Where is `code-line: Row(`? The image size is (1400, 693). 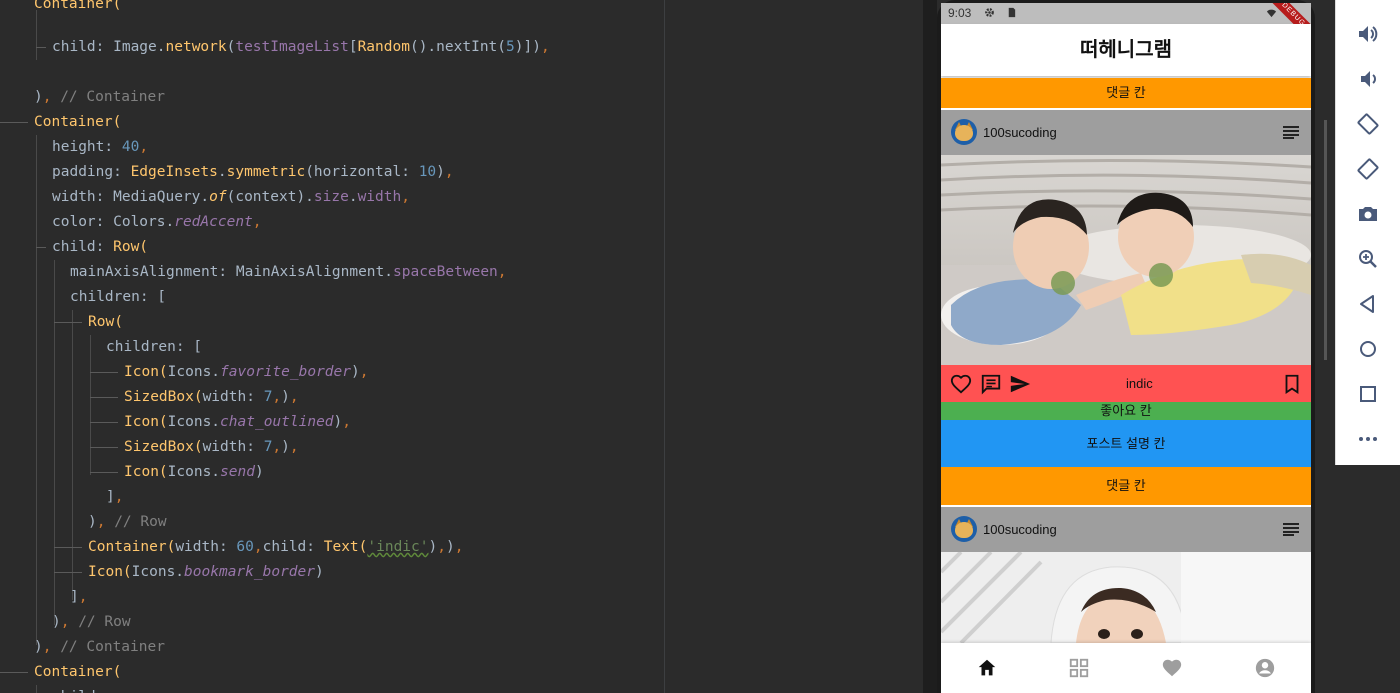 code-line: Row( is located at coordinates (105, 322).